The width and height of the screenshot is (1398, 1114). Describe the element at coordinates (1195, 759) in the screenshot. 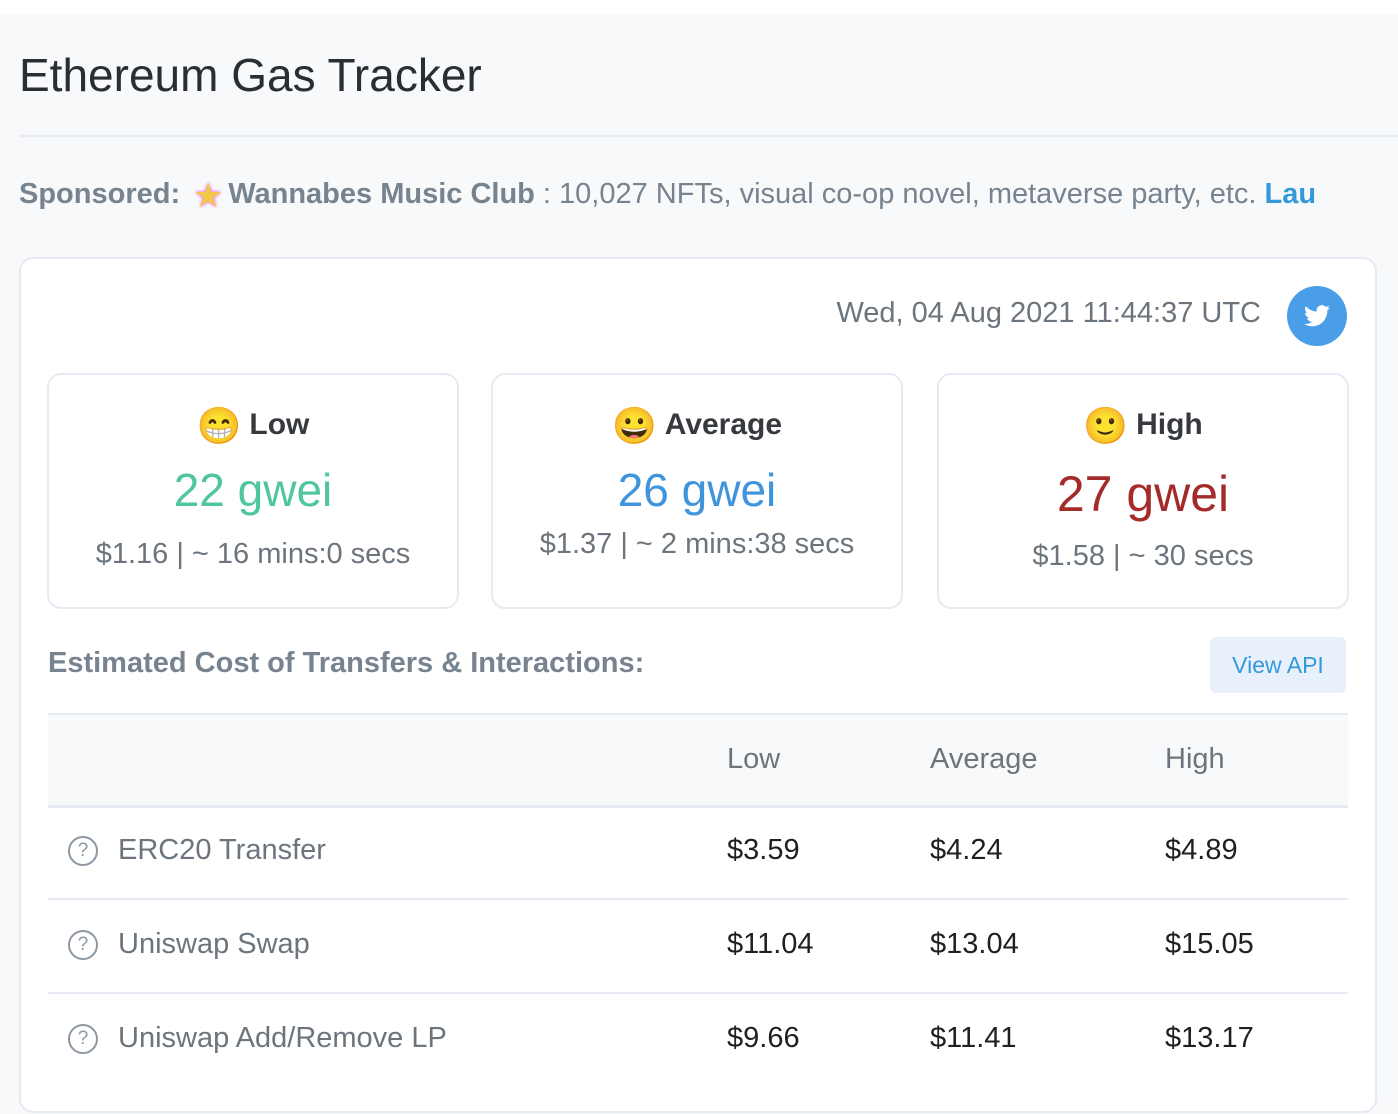

I see `column-header-high: High` at that location.